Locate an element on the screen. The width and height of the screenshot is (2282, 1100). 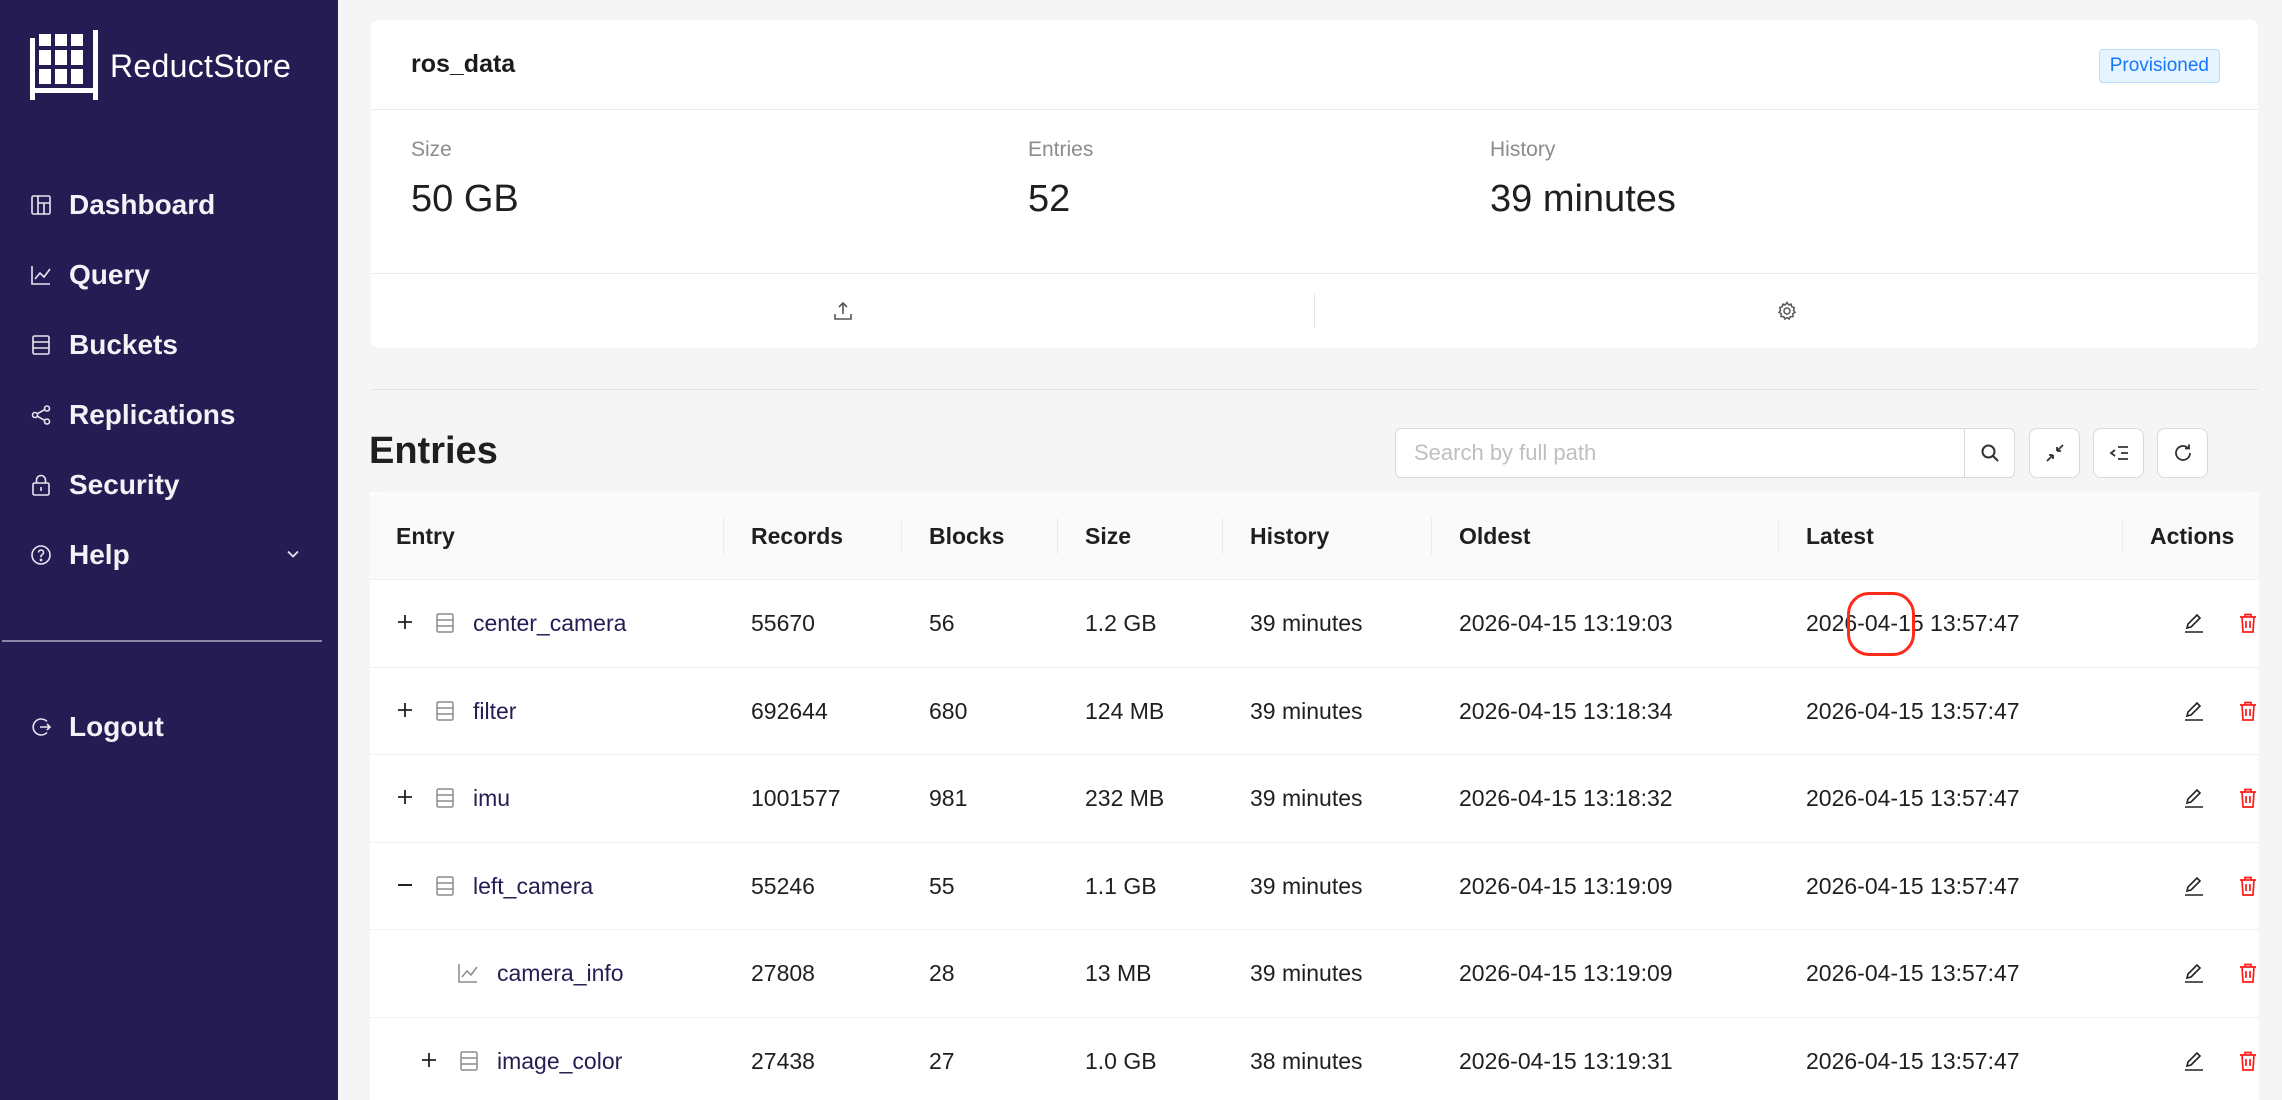
minus-icon is located at coordinates (405, 884).